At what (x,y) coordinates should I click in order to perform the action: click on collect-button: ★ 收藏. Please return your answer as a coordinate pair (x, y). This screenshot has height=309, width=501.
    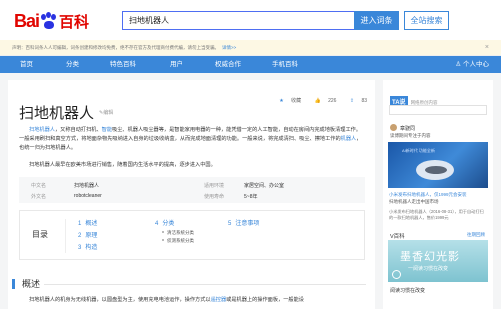
    Looking at the image, I should click on (287, 101).